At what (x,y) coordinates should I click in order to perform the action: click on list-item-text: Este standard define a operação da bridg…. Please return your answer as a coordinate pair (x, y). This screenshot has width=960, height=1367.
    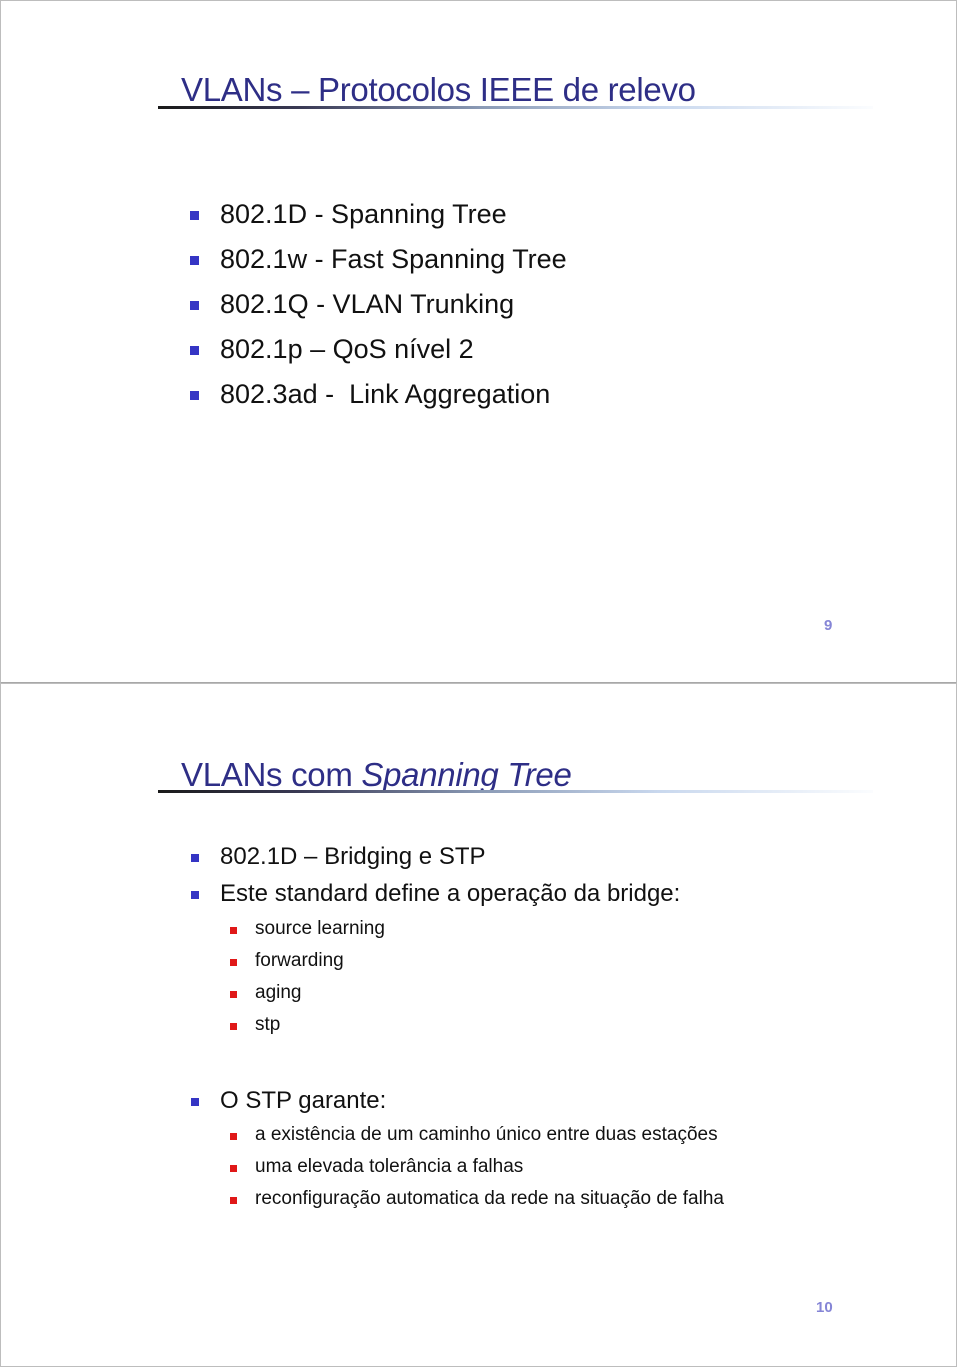
    Looking at the image, I should click on (450, 893).